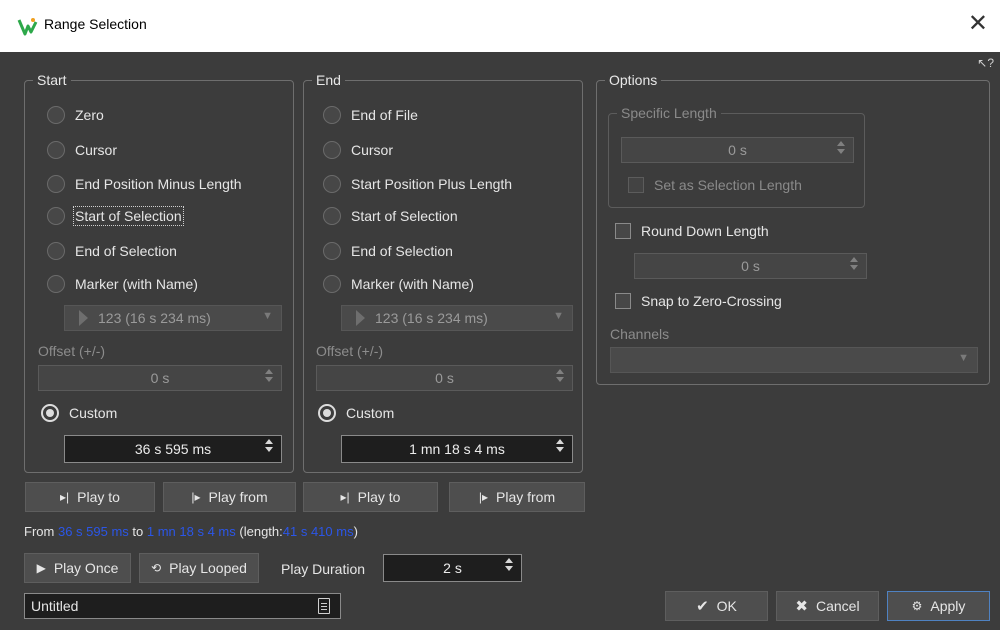 This screenshot has width=1000, height=630. What do you see at coordinates (79, 413) in the screenshot?
I see `start-option-custom: Custom` at bounding box center [79, 413].